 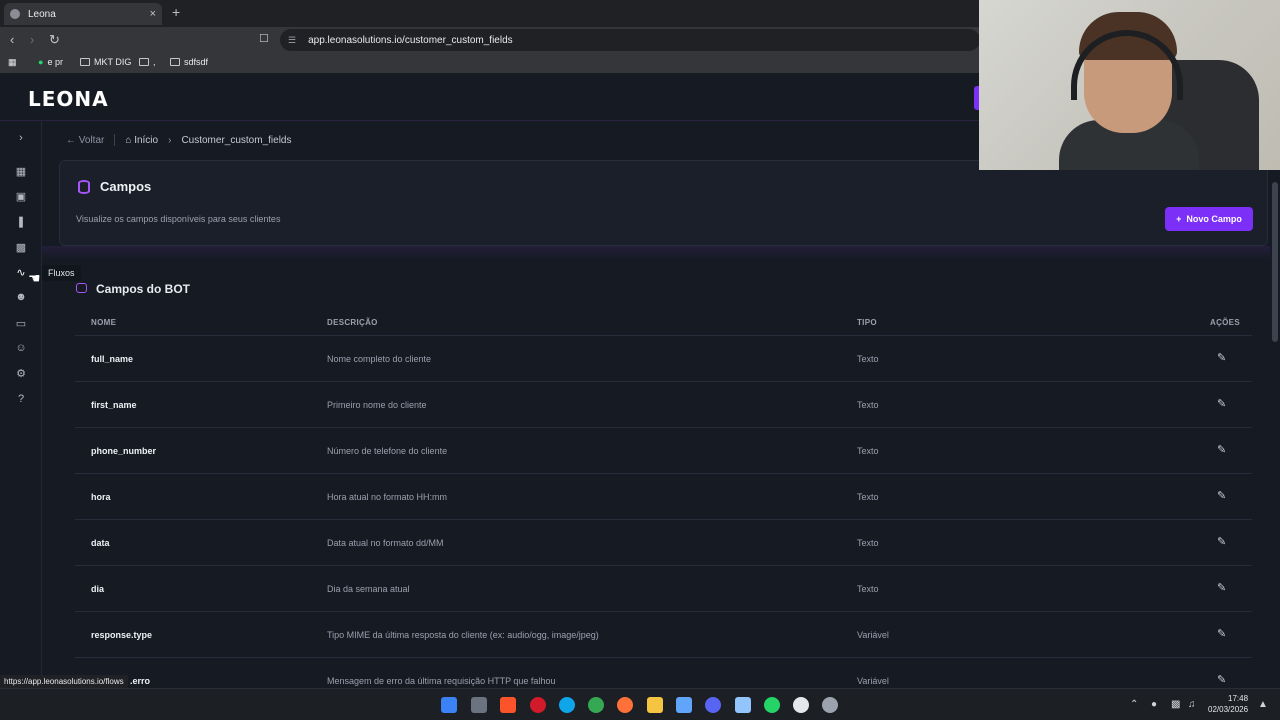 I want to click on sidebar: › ▦ ▣ ❚ ▩ ∿ ☻ ▭ ☺ ⚙ ?, so click(x=21, y=399).